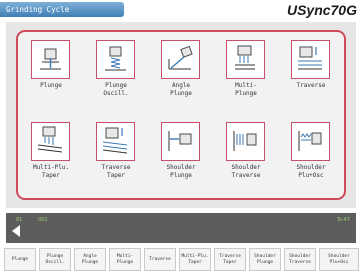  I want to click on status-left: 01, so click(19, 220).